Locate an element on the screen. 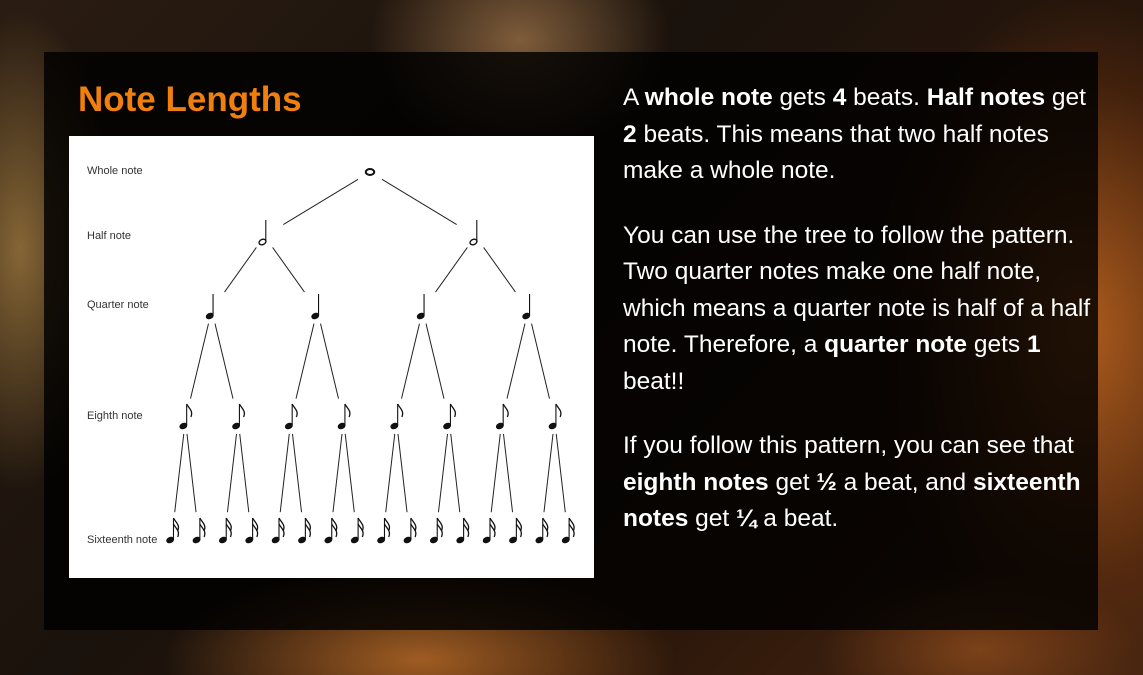 The image size is (1143, 675). text: a beat. is located at coordinates (797, 518).